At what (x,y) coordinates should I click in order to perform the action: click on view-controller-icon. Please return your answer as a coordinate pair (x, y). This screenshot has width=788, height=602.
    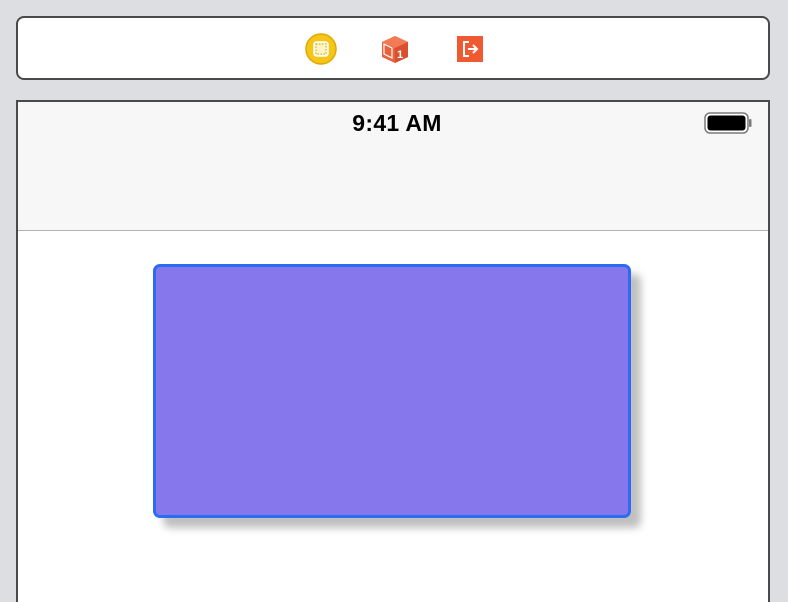
    Looking at the image, I should click on (321, 49).